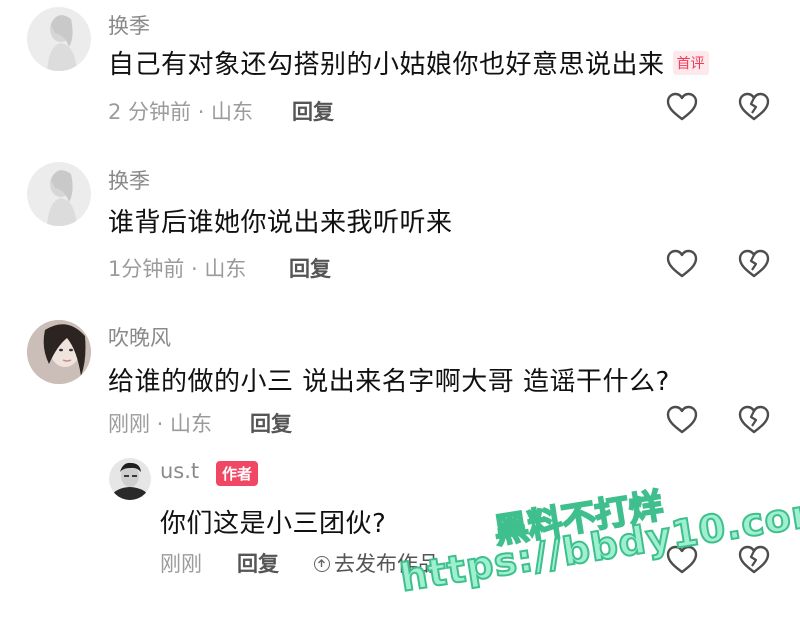 This screenshot has height=633, width=800. I want to click on go-publish-post-label: 去发布作品, so click(386, 564).